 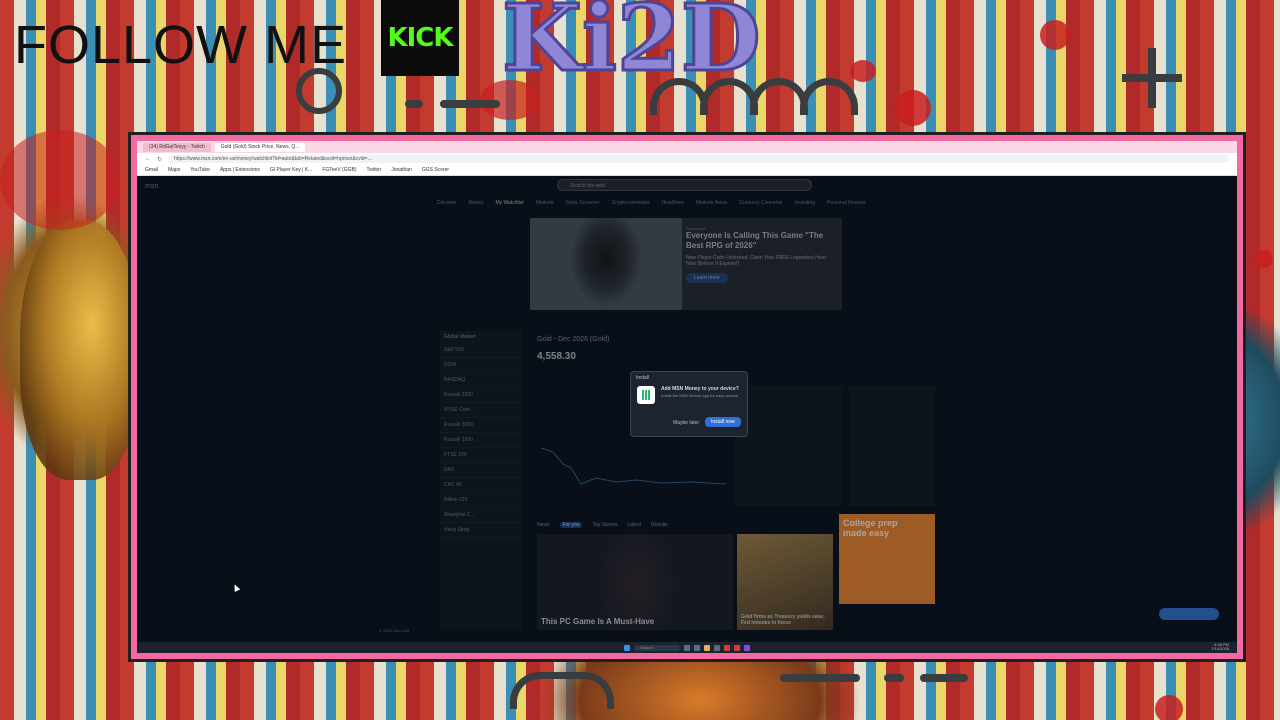 What do you see at coordinates (159, 159) in the screenshot?
I see `refresh-icon: ↻` at bounding box center [159, 159].